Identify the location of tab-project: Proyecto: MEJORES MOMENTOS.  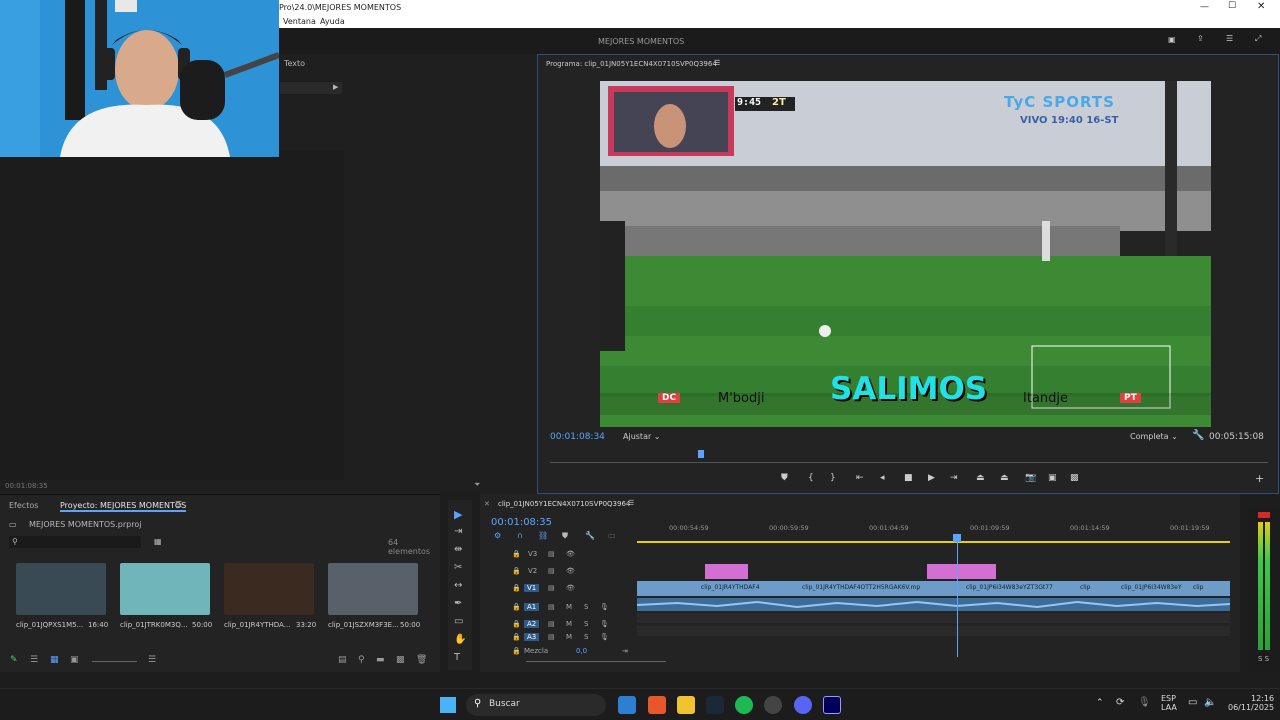
(123, 506).